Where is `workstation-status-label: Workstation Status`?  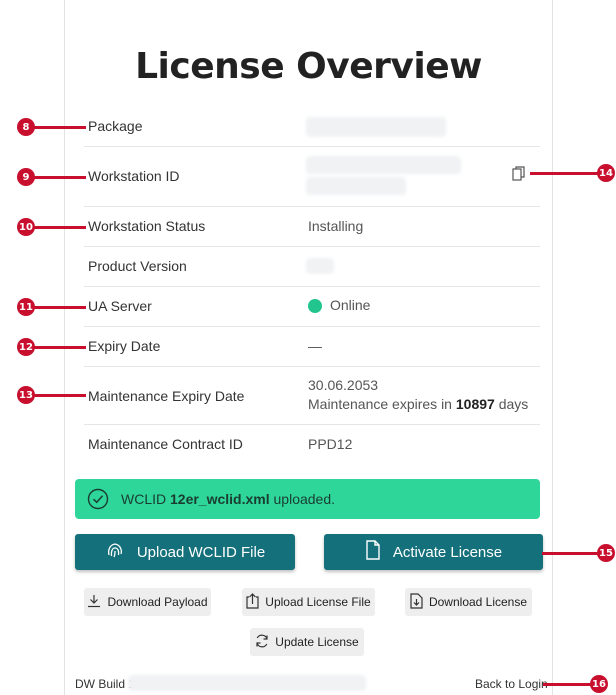 workstation-status-label: Workstation Status is located at coordinates (147, 226).